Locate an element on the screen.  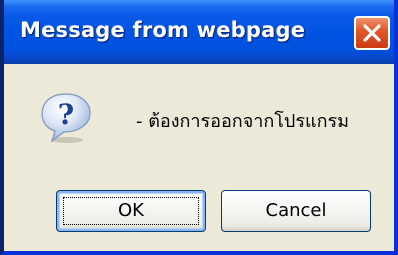
close-button is located at coordinates (372, 33).